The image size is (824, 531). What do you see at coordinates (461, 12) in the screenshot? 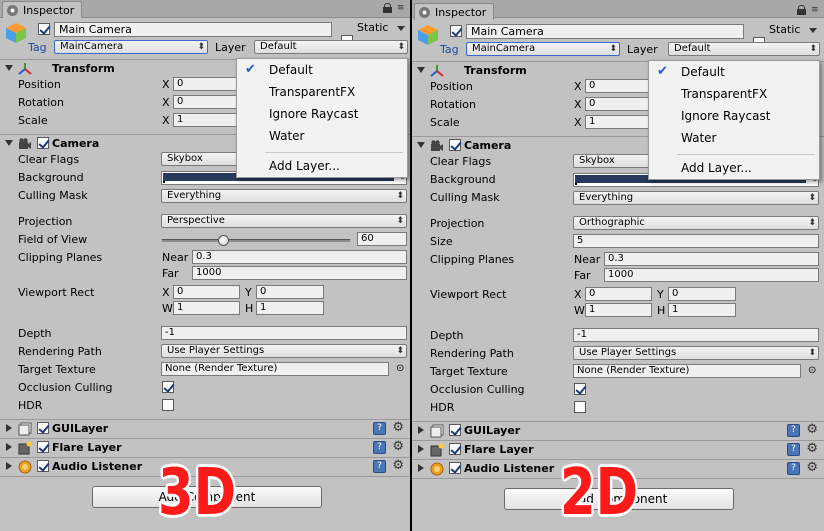
I see `tab-label: Inspector` at bounding box center [461, 12].